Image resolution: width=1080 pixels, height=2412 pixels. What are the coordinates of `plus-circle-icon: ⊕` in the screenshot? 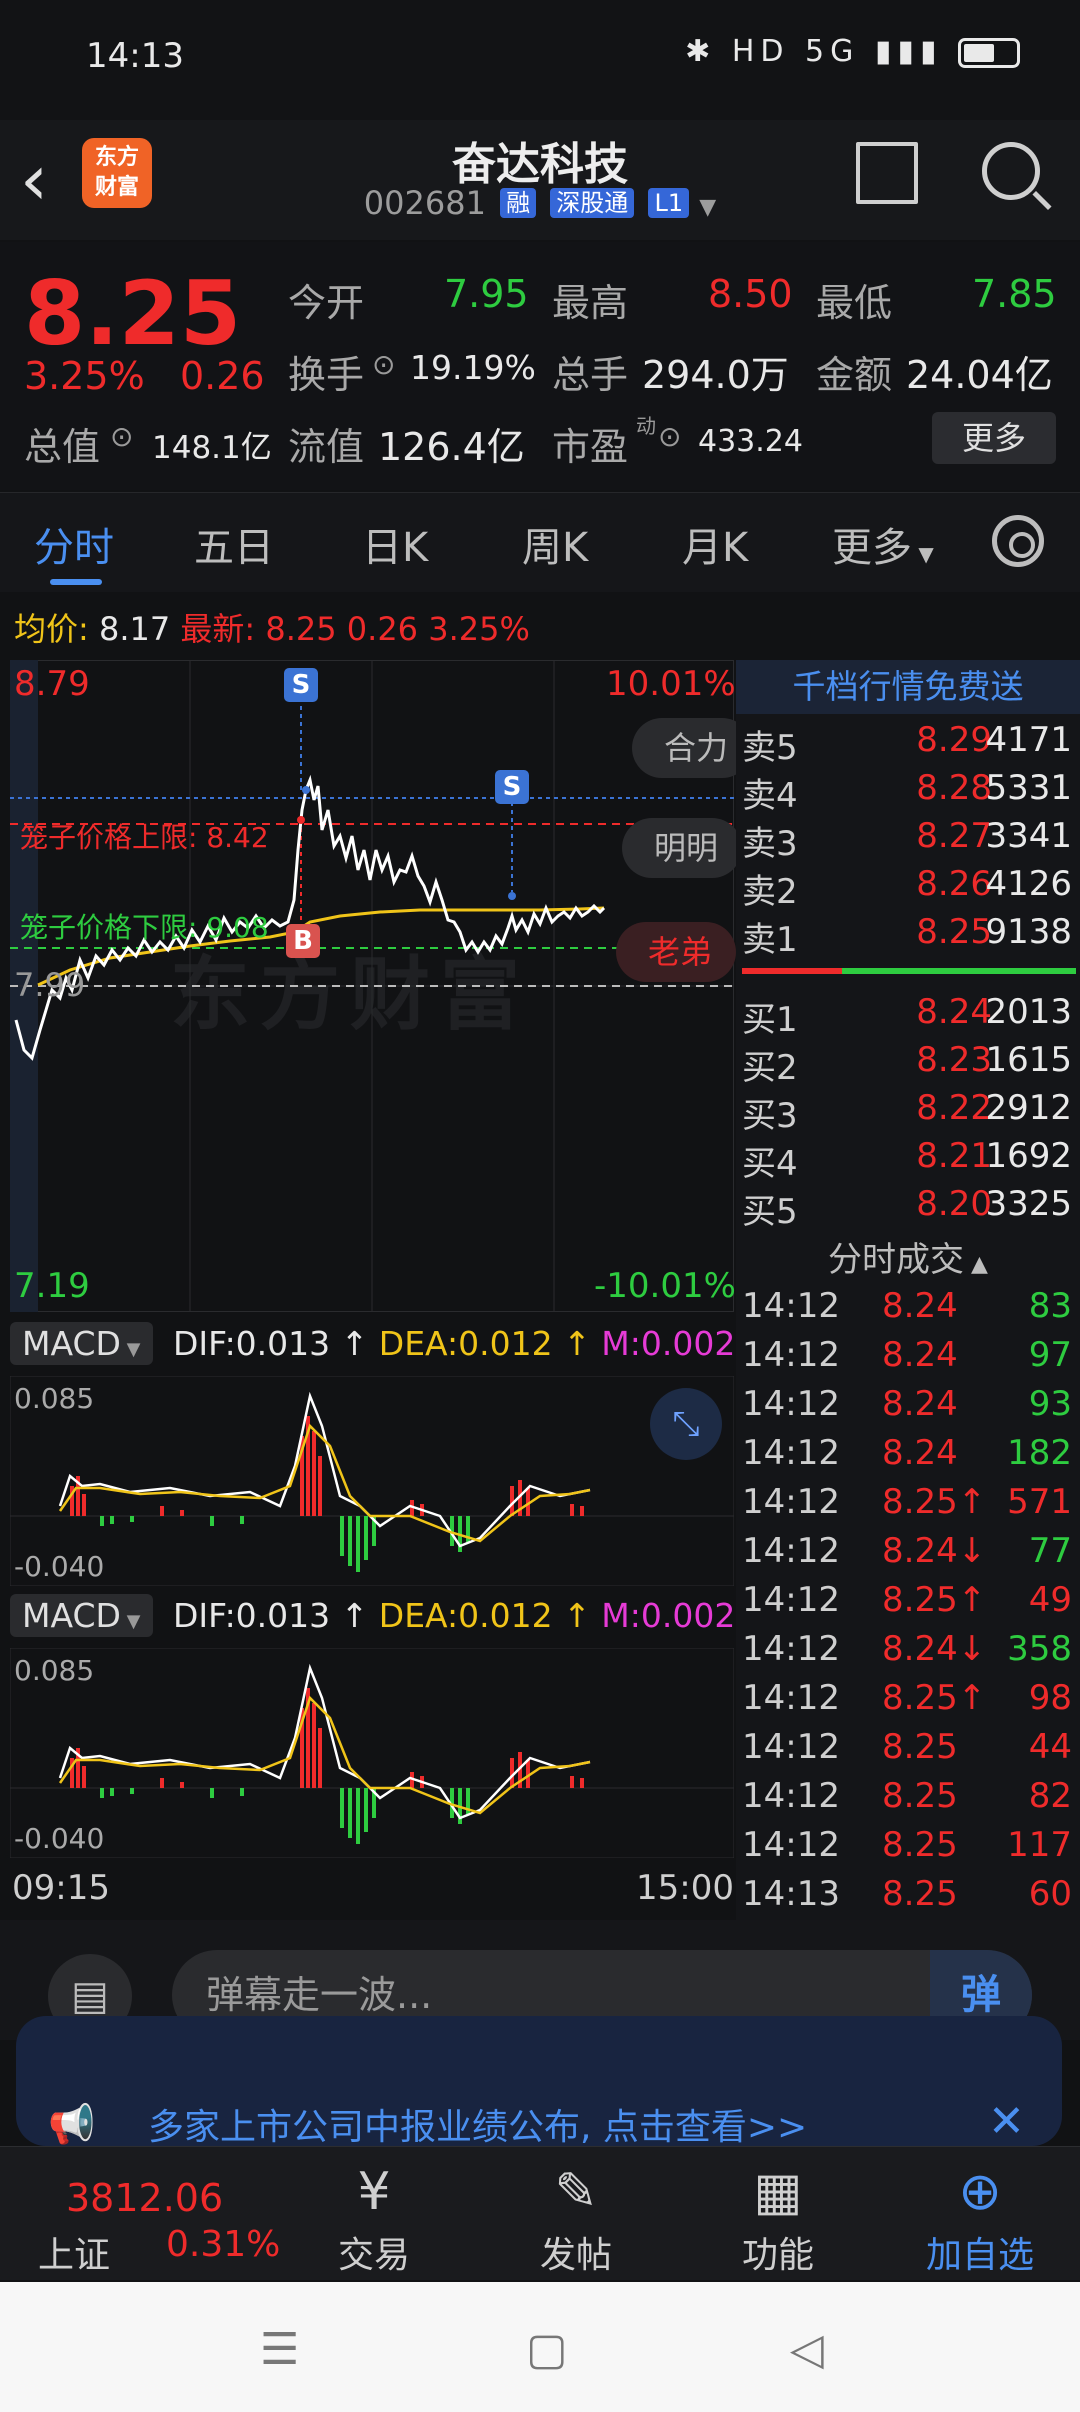 It's located at (980, 2192).